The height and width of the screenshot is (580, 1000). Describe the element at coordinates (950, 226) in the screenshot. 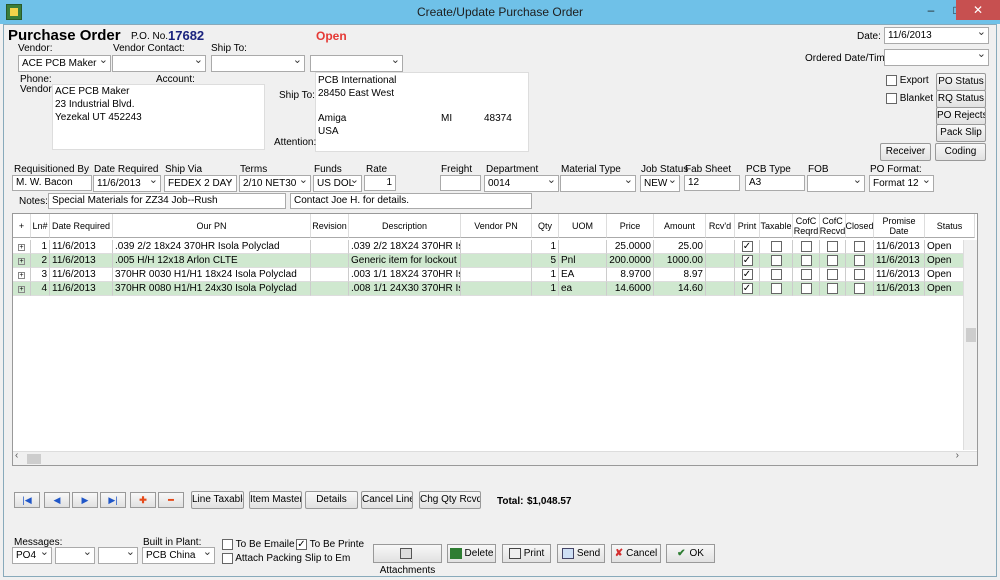

I see `column-header: Status` at that location.